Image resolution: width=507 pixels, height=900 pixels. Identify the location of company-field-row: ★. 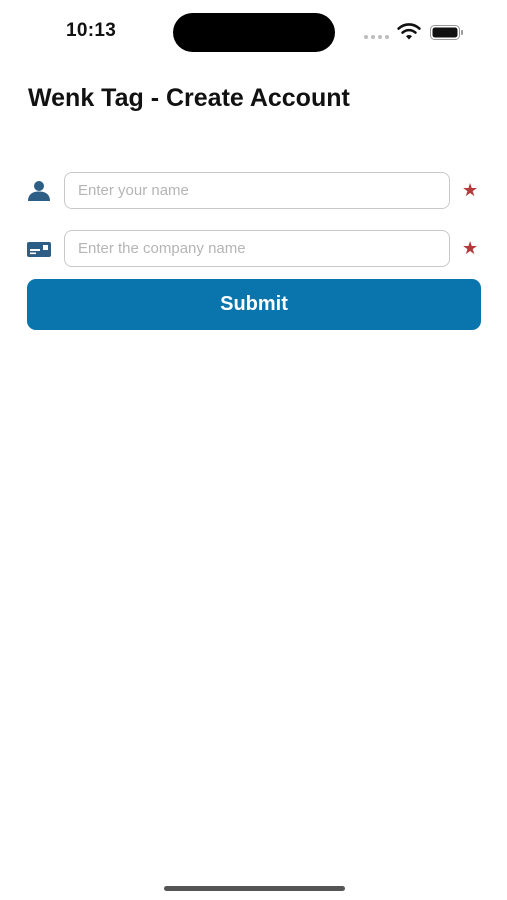
(253, 249).